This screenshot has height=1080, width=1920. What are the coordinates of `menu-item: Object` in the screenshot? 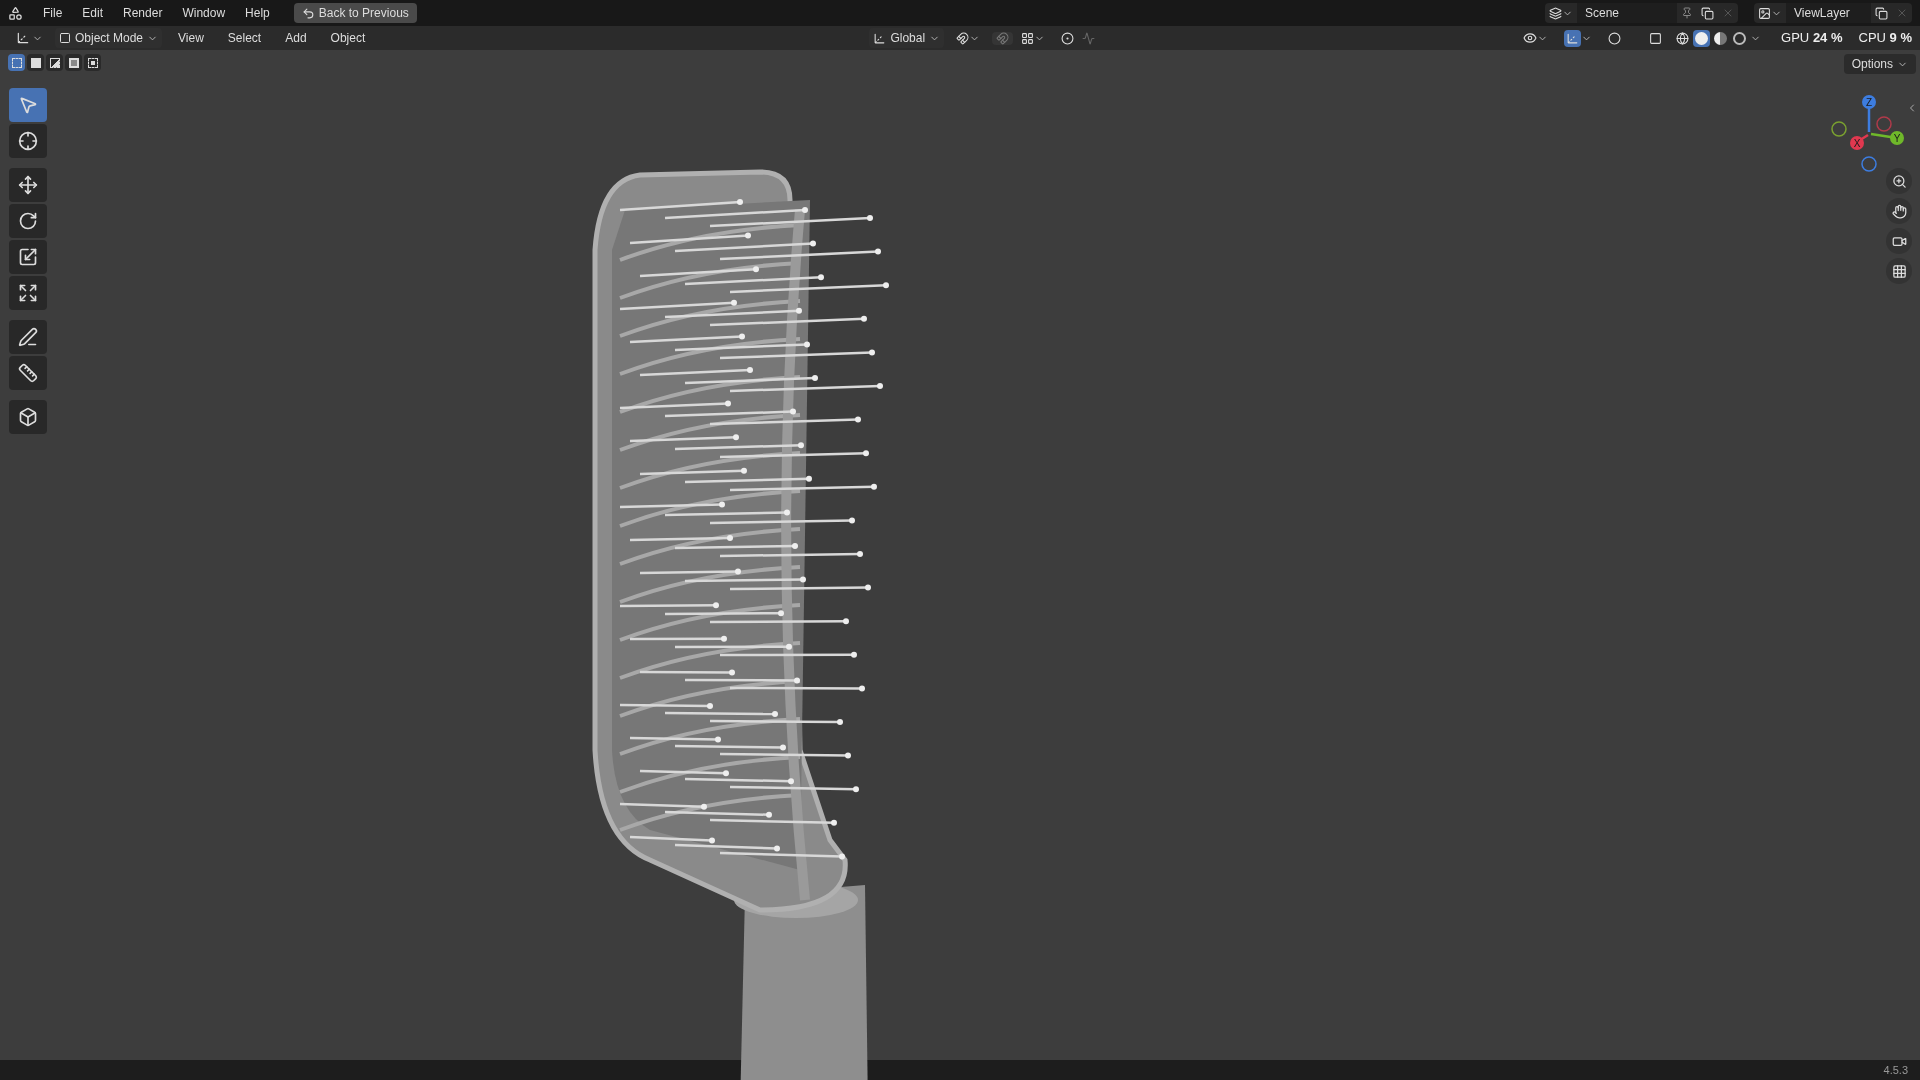 It's located at (348, 38).